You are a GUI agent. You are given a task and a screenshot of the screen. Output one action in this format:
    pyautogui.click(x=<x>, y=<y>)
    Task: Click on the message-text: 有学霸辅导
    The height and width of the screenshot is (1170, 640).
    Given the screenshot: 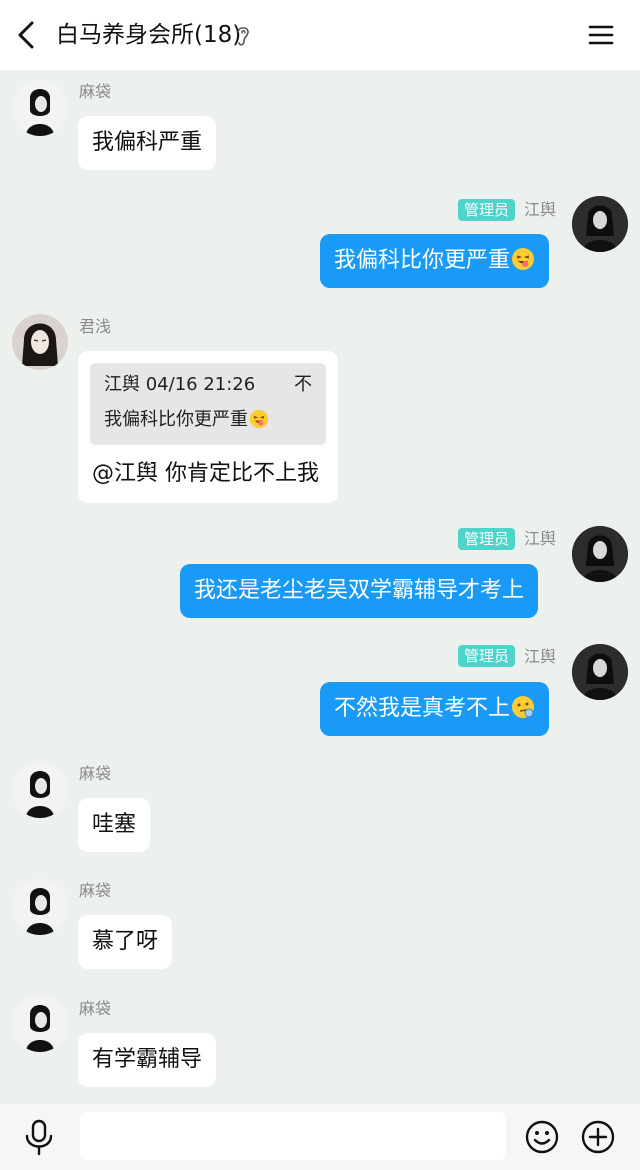 What is the action you would take?
    pyautogui.click(x=147, y=1059)
    